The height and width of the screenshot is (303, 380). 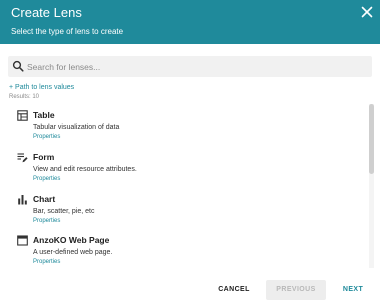 I want to click on search-box, so click(x=190, y=66).